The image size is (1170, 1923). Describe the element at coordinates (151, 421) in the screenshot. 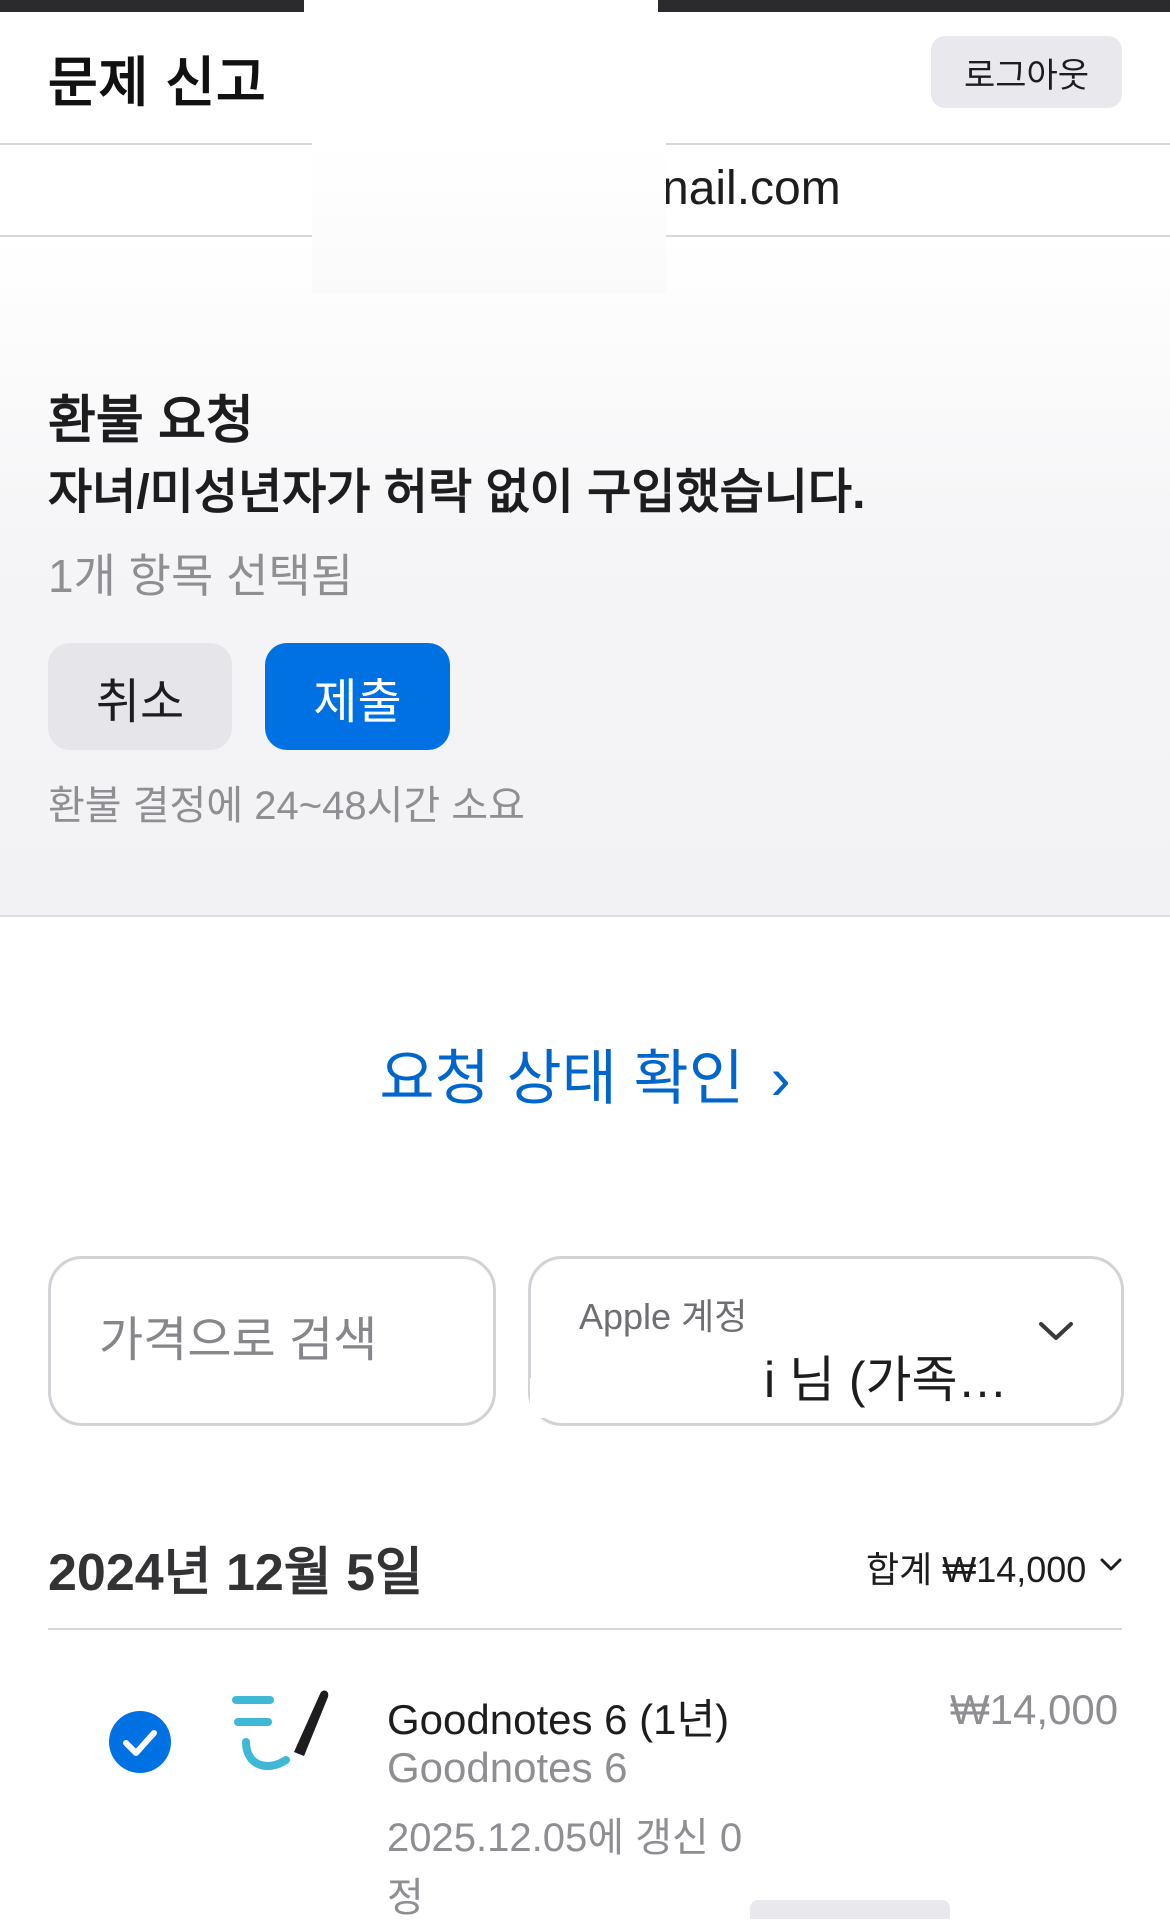

I see `refund-title: 환불 요청` at that location.